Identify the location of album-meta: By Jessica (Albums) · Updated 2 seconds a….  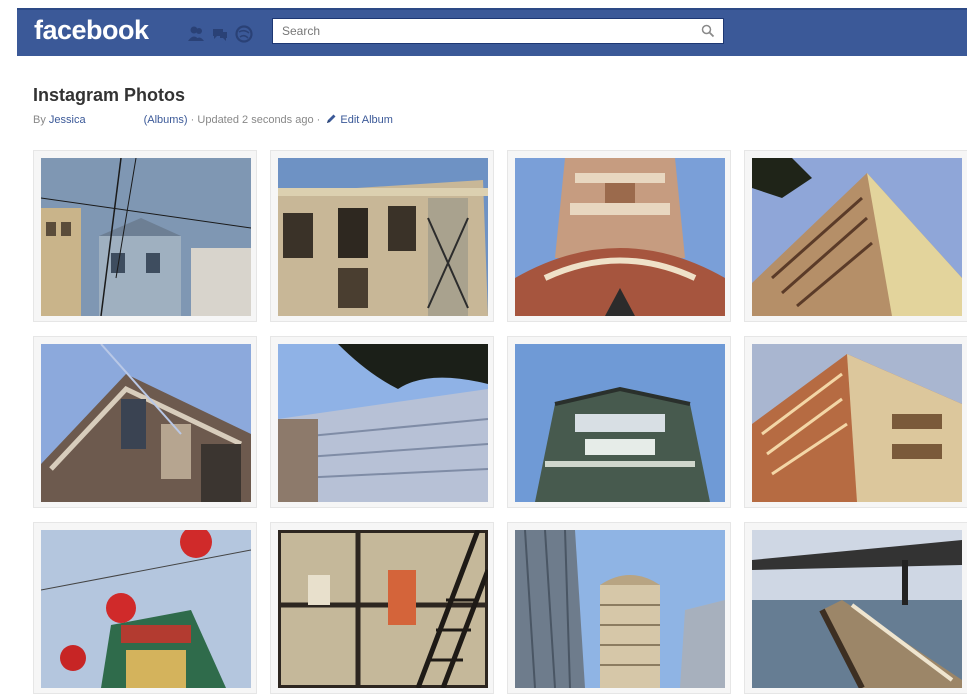
(213, 119).